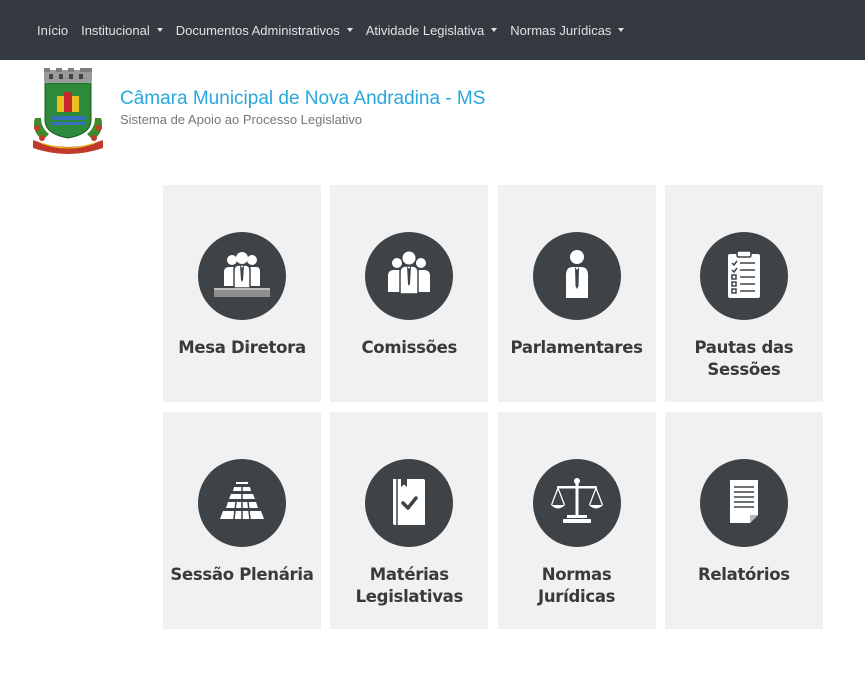  Describe the element at coordinates (257, 30) in the screenshot. I see `nav-item-label: Documentos Administrativos` at that location.